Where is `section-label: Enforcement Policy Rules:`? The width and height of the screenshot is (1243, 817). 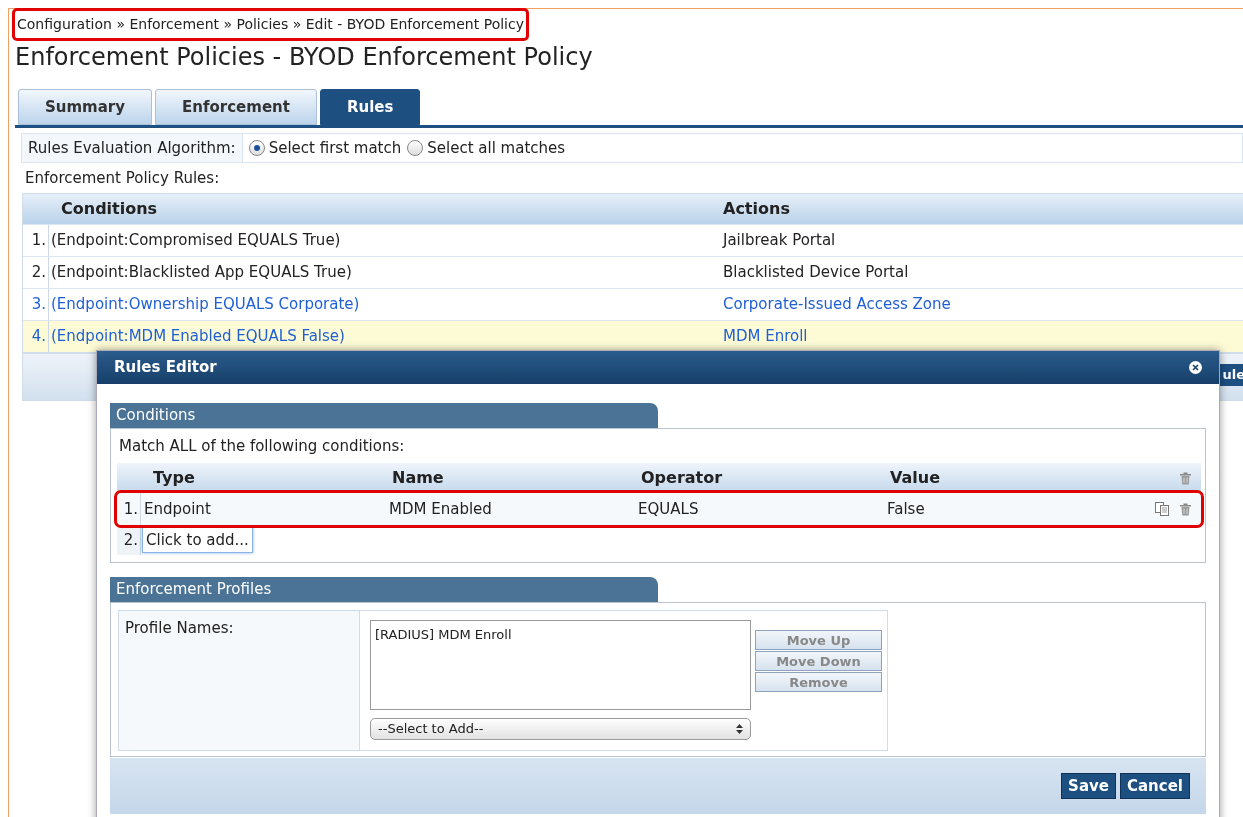
section-label: Enforcement Policy Rules: is located at coordinates (122, 178).